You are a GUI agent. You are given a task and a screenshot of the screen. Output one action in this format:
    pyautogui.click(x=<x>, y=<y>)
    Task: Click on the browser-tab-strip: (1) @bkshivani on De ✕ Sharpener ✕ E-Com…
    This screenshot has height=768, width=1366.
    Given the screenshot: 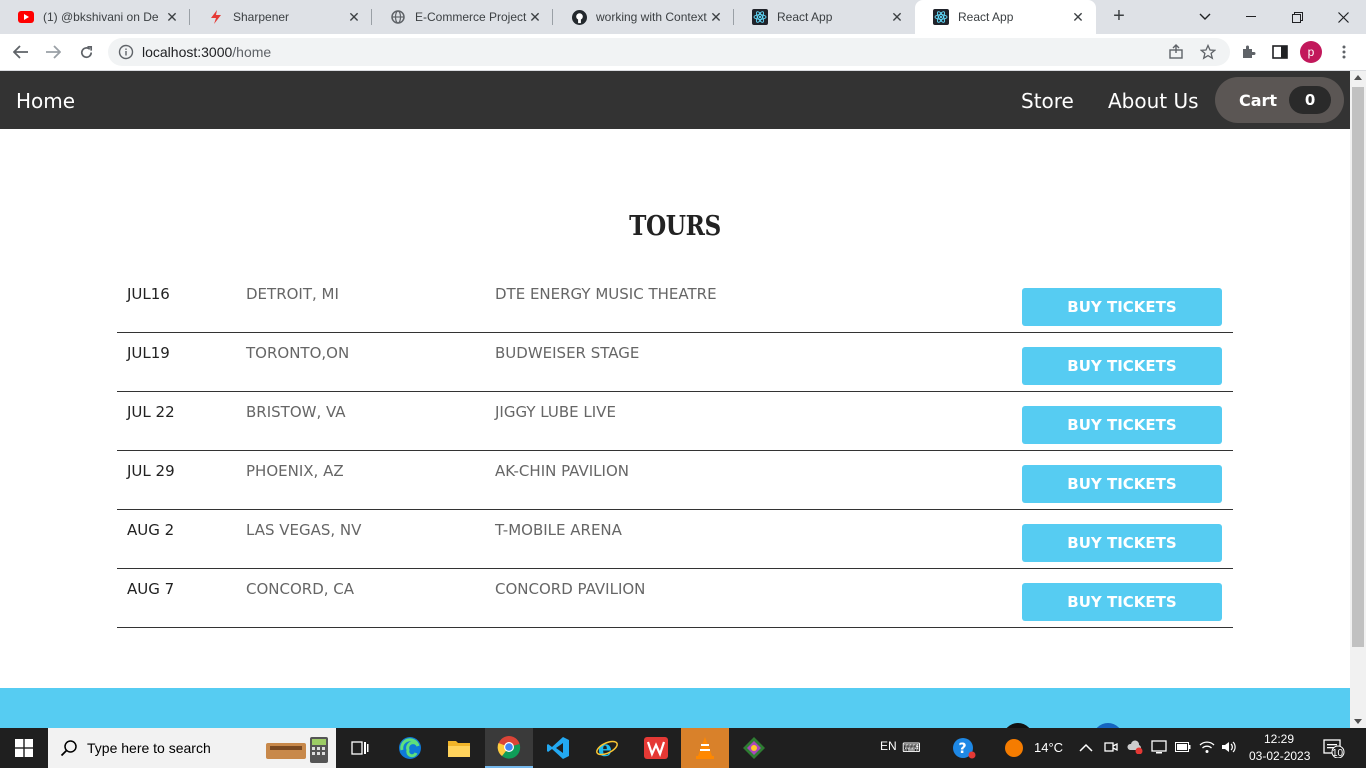 What is the action you would take?
    pyautogui.click(x=683, y=17)
    